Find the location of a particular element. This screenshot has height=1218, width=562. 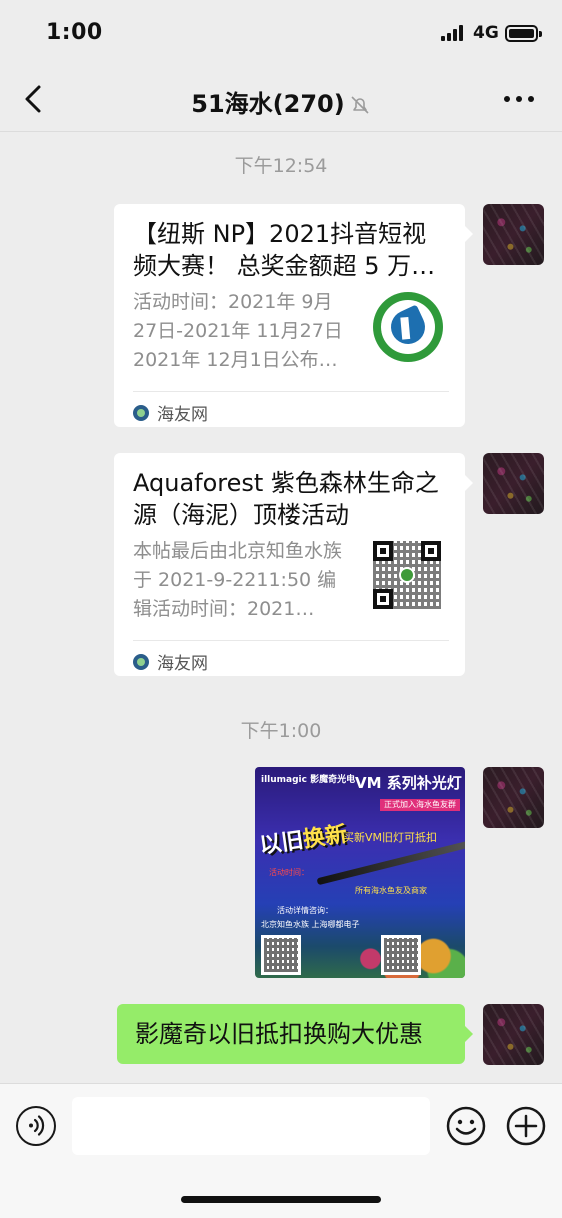

bell-off-icon is located at coordinates (360, 105).